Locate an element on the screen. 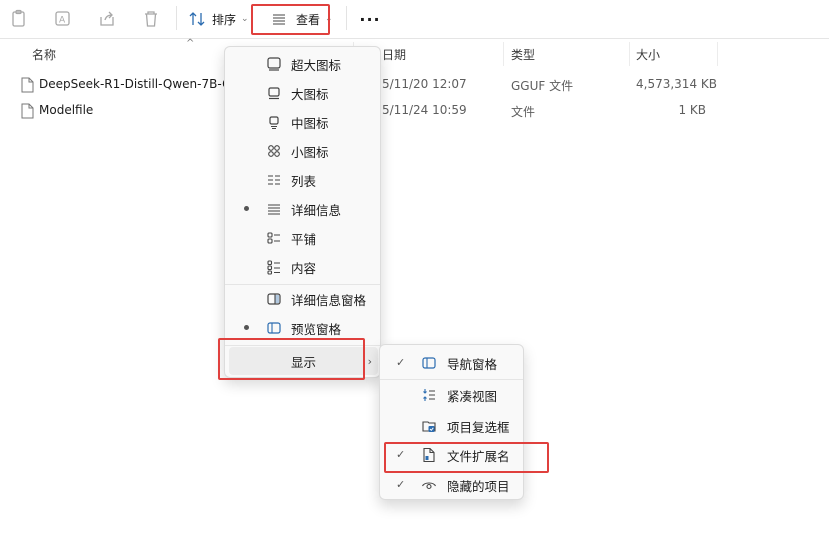 The height and width of the screenshot is (544, 829). svg-text: A is located at coordinates (62, 21).